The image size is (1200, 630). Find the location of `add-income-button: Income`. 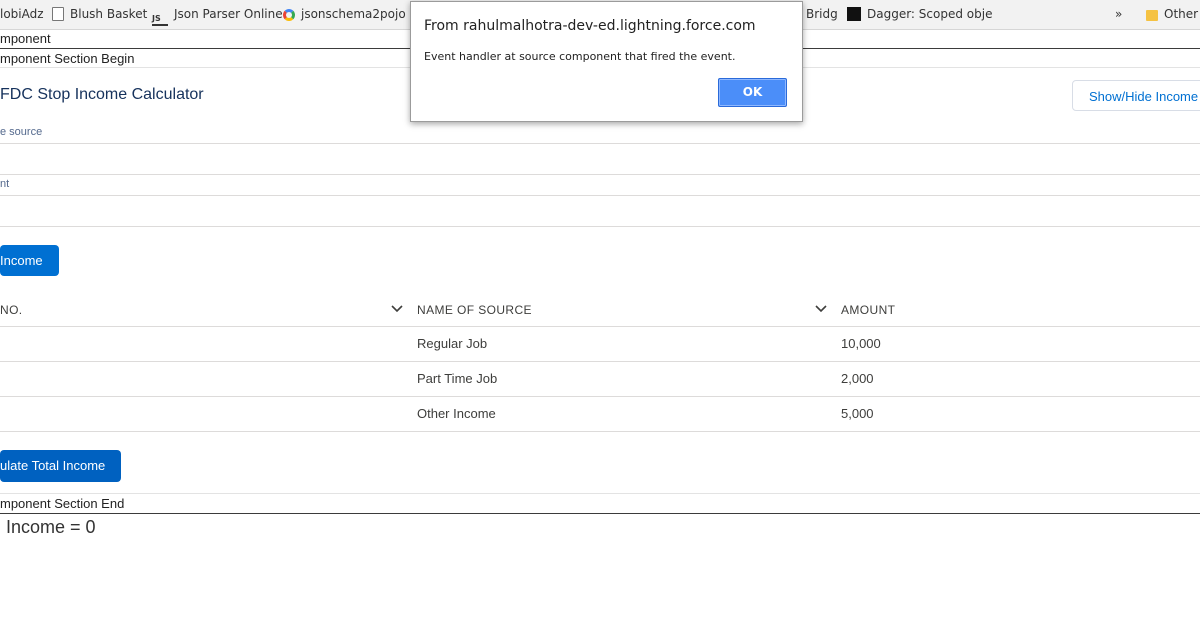

add-income-button: Income is located at coordinates (29, 260).